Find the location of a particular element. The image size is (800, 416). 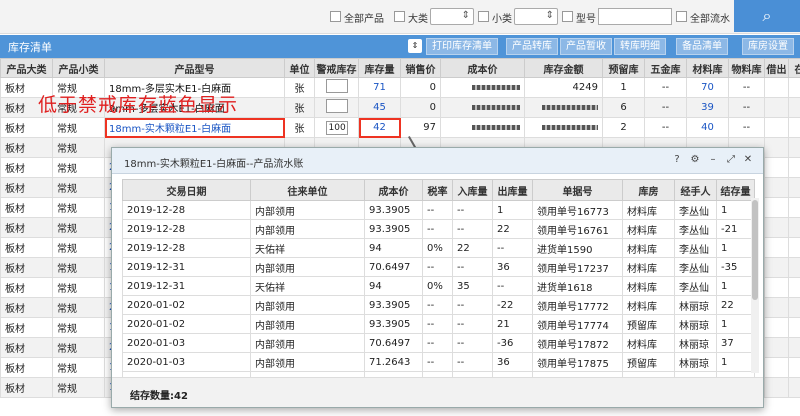

maximize-icon: ⤢ is located at coordinates (731, 160).